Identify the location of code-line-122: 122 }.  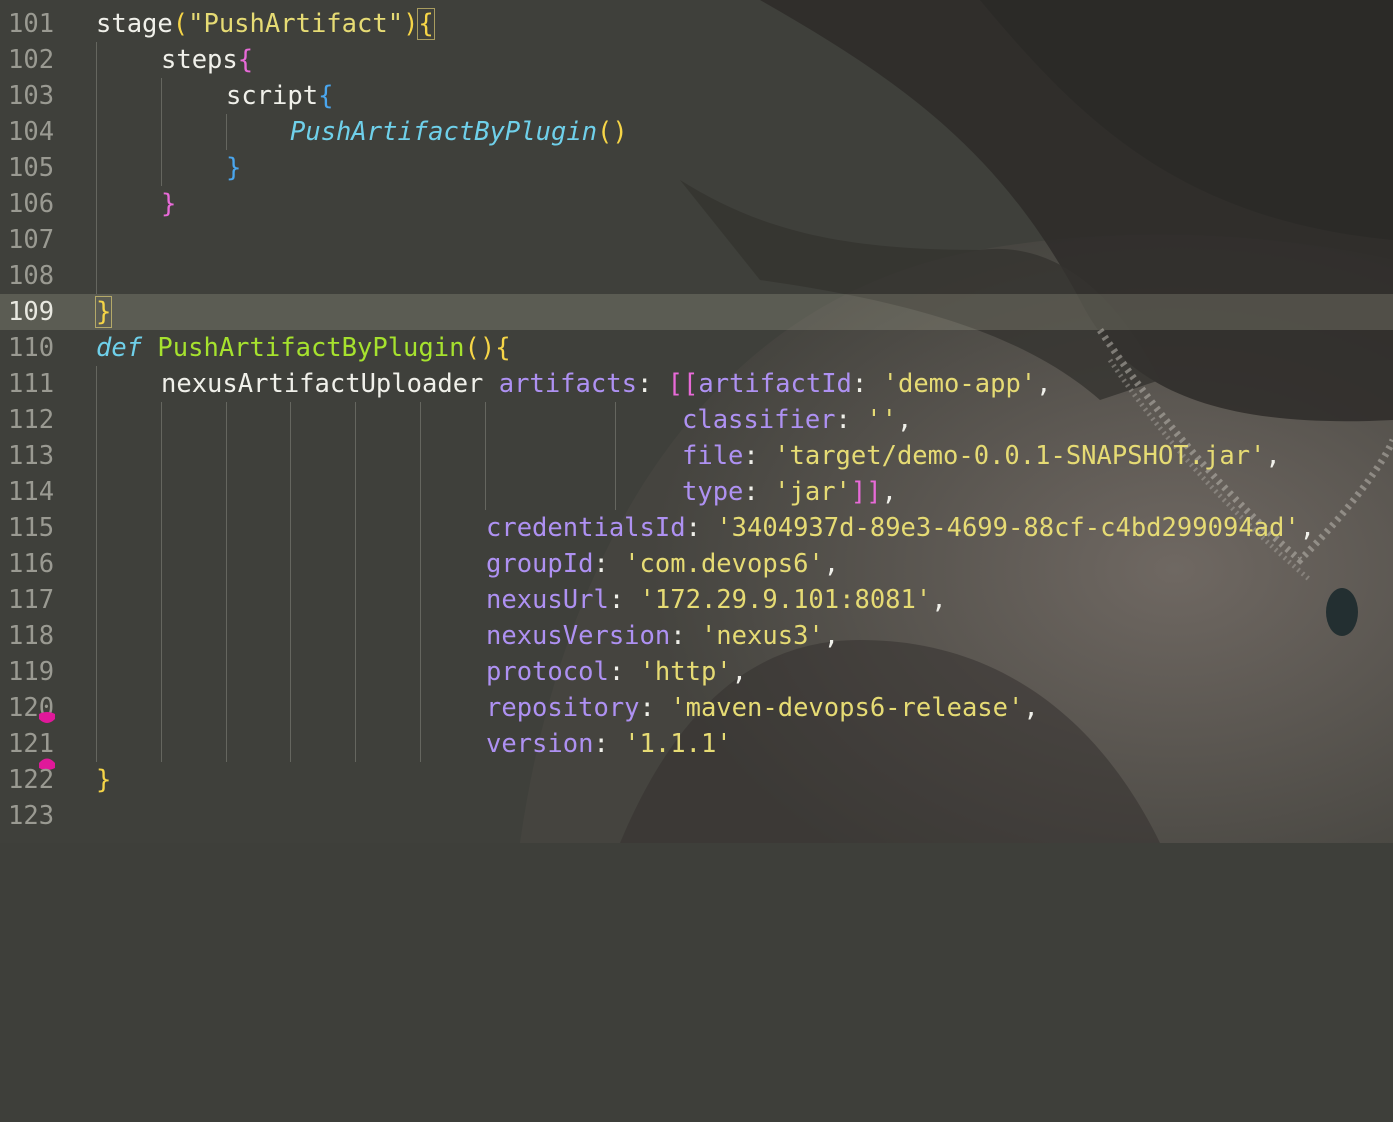
(696, 780).